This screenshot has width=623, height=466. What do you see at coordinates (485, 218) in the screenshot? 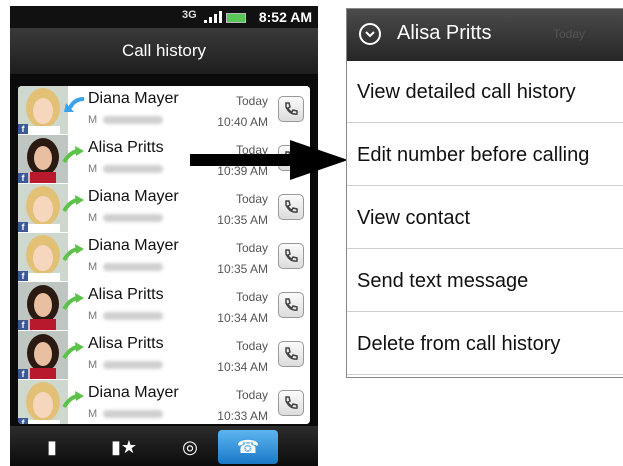
I see `menu-item: View contact` at bounding box center [485, 218].